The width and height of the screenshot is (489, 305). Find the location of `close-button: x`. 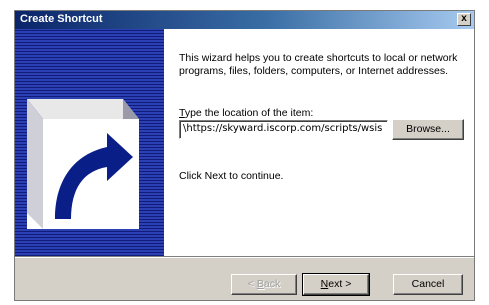

close-button: x is located at coordinates (464, 19).